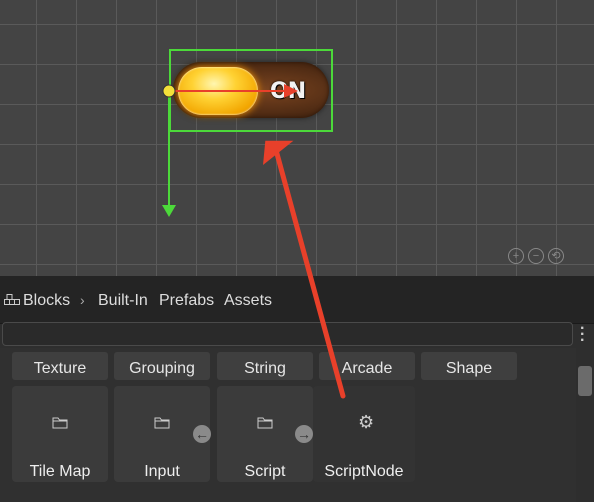 The image size is (594, 502). I want to click on scroll-left-icon: ←, so click(202, 434).